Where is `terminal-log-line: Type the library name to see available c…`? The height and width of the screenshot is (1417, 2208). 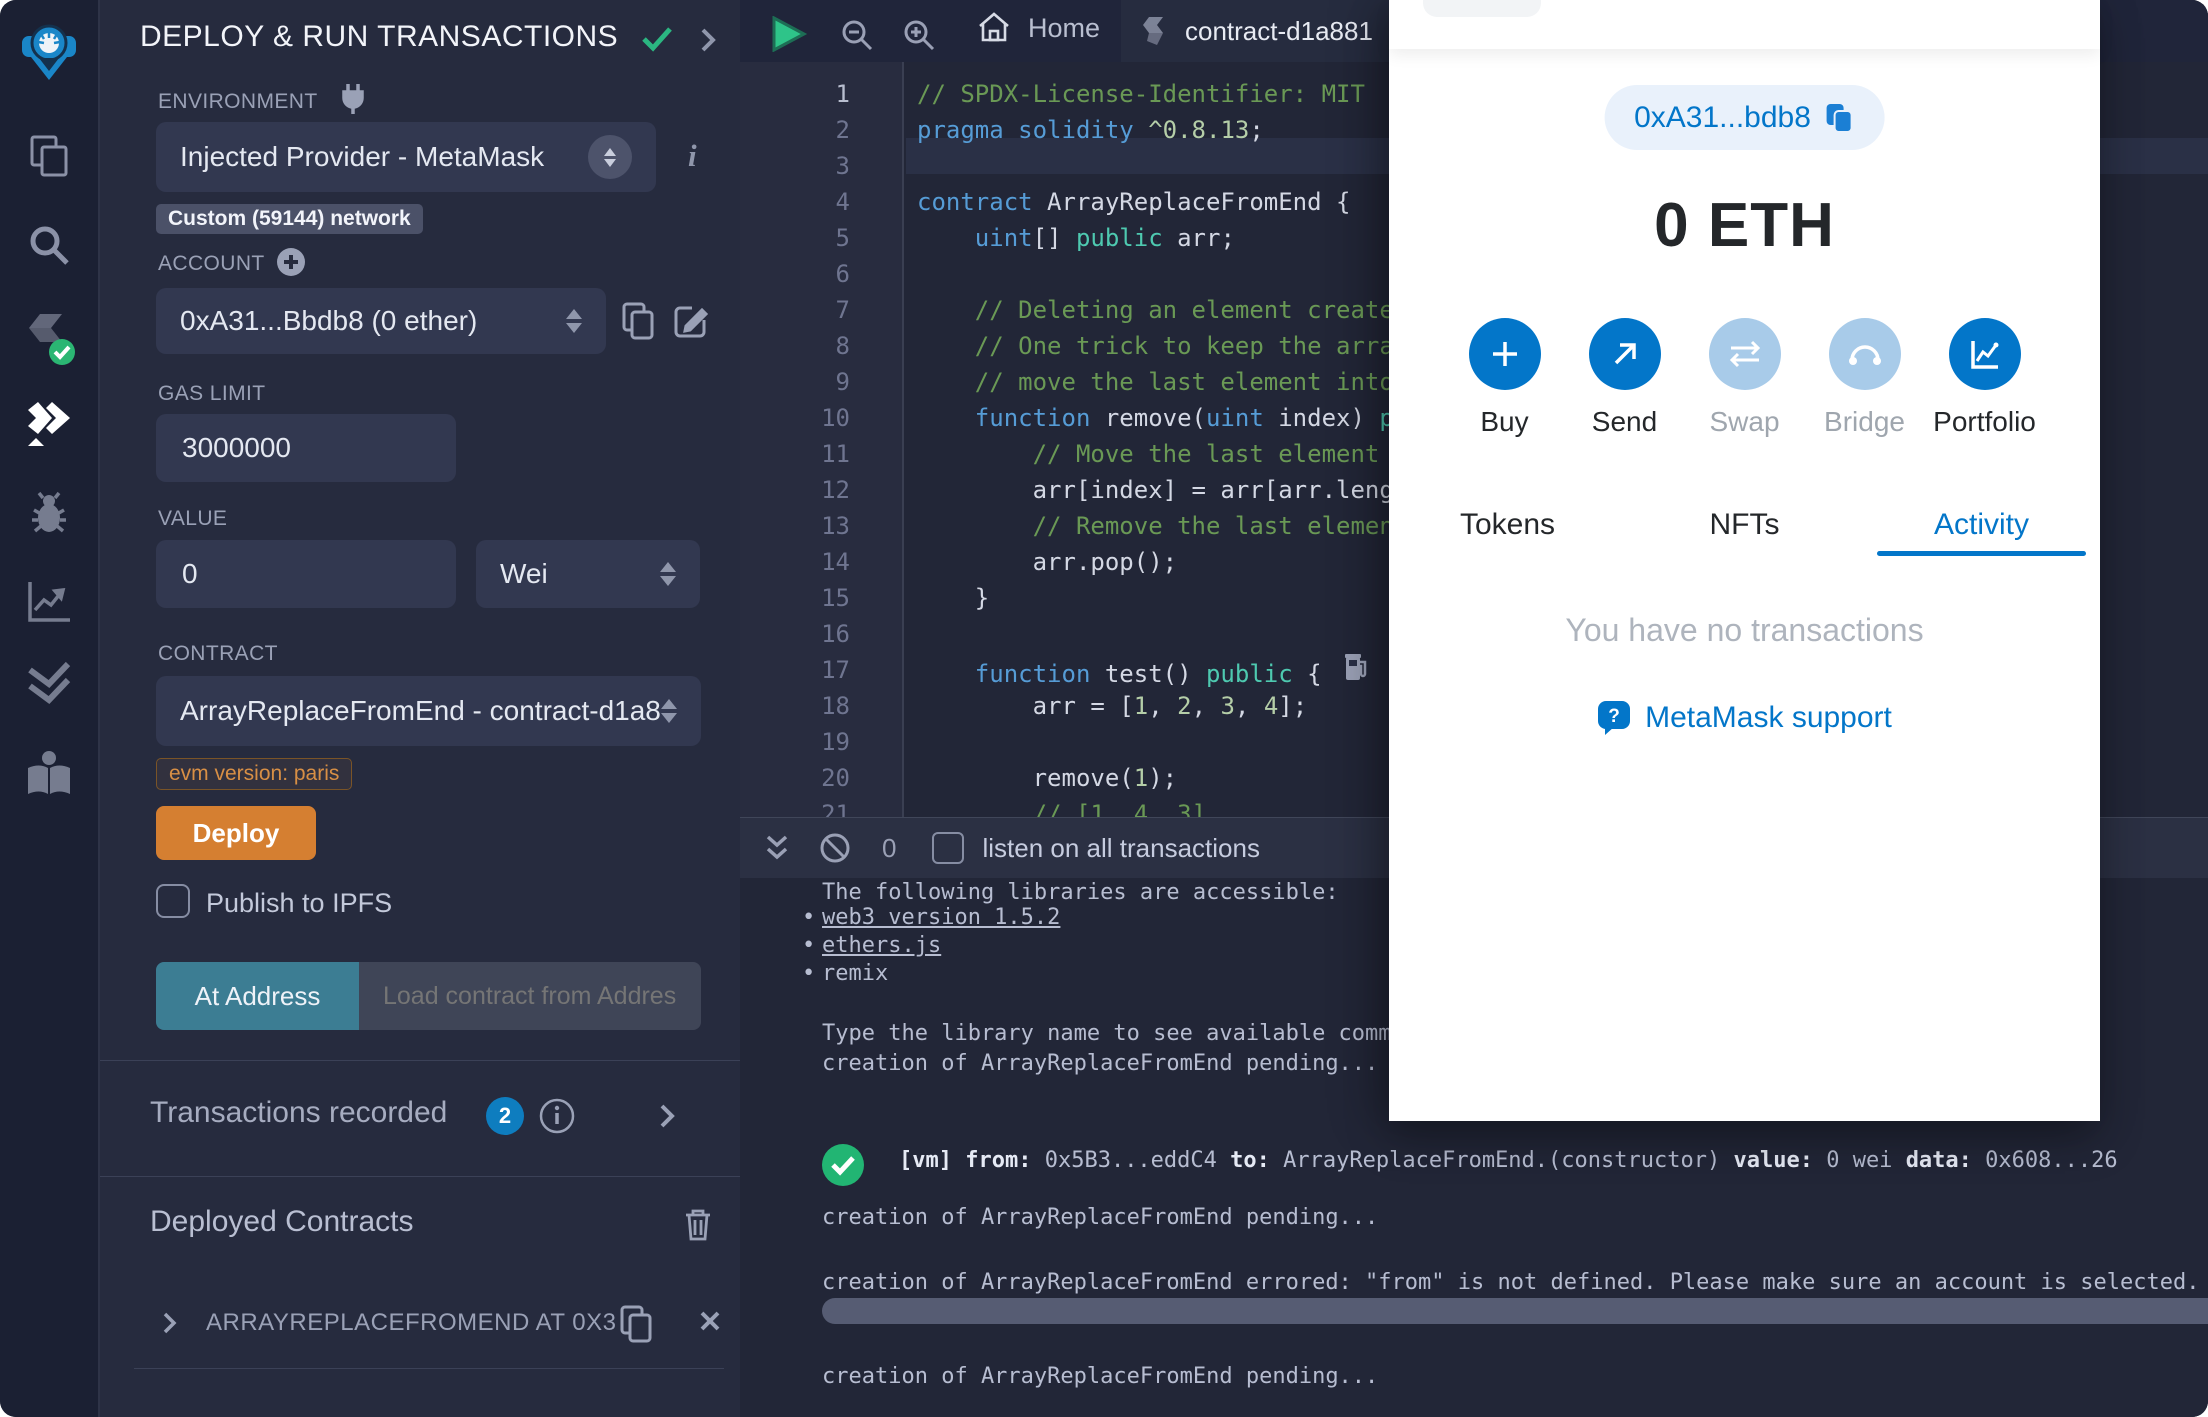 terminal-log-line: Type the library name to see available c… is located at coordinates (1140, 1033).